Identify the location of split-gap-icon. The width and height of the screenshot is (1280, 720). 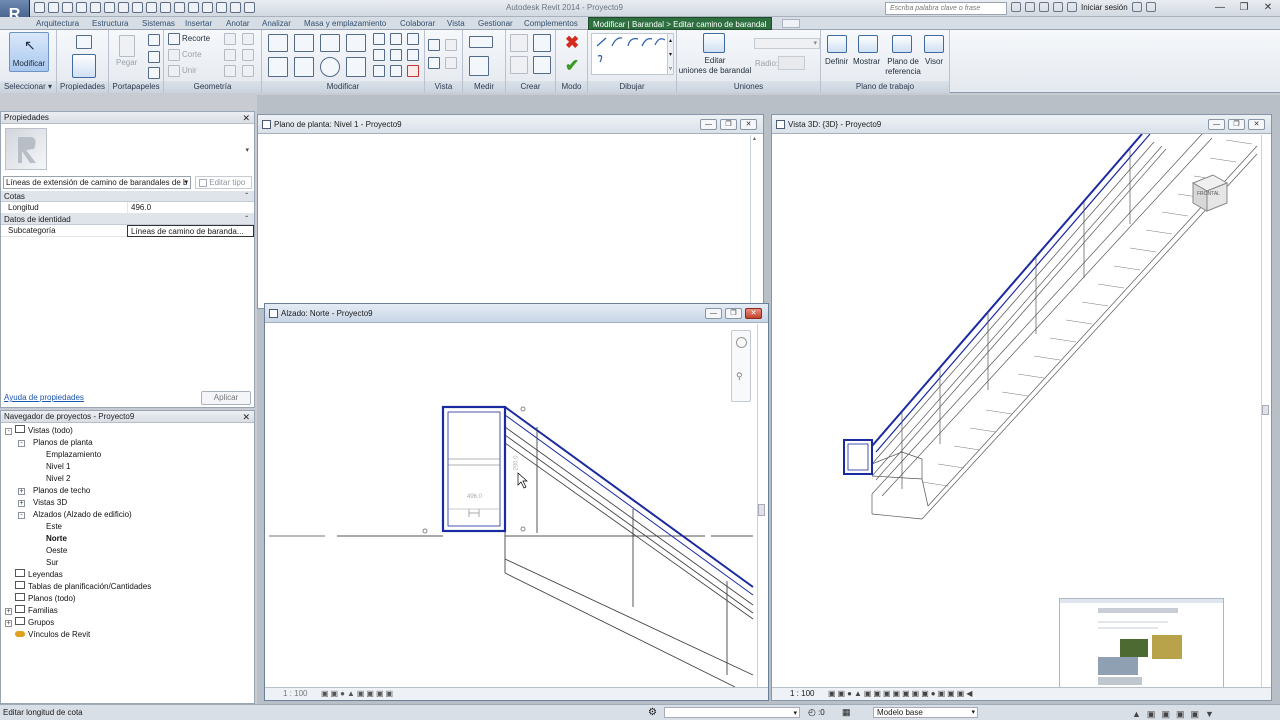
(396, 39).